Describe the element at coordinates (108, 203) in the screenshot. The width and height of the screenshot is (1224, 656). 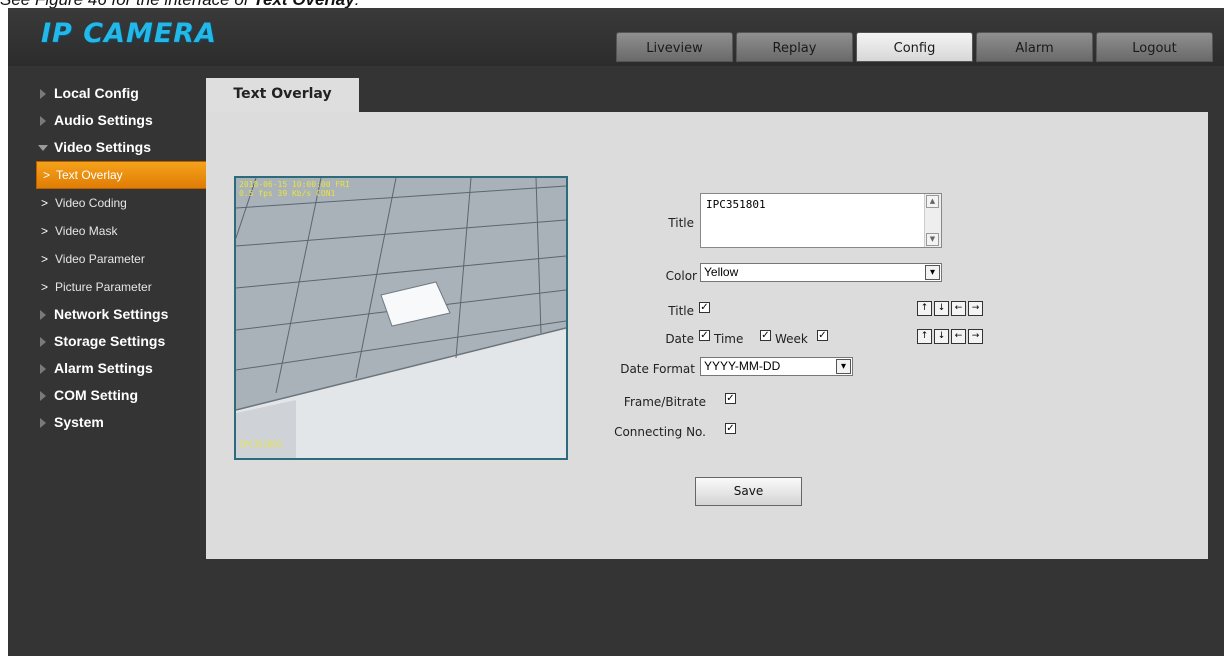
I see `sidebar-subitem-video-coding: > Video Coding` at that location.